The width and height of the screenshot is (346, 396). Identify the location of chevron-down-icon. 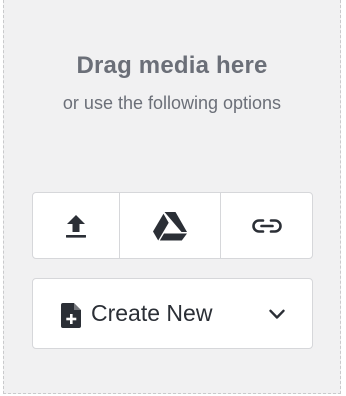
(277, 314).